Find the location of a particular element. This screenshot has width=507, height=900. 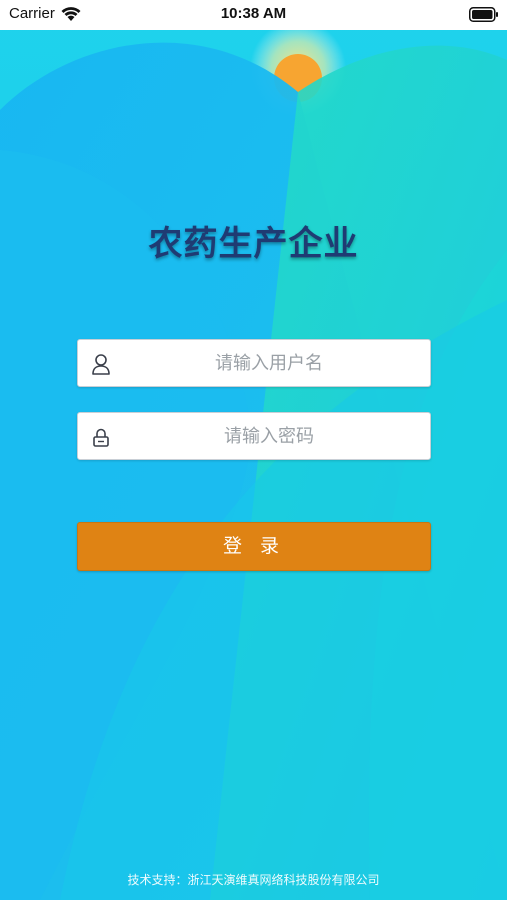

login-button: 登 录 is located at coordinates (254, 546).